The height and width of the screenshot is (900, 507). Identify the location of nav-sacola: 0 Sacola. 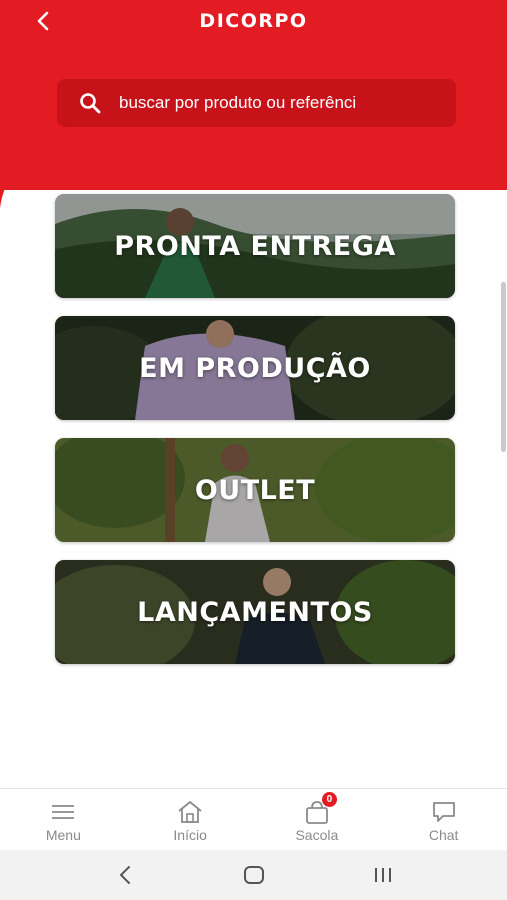
(317, 819).